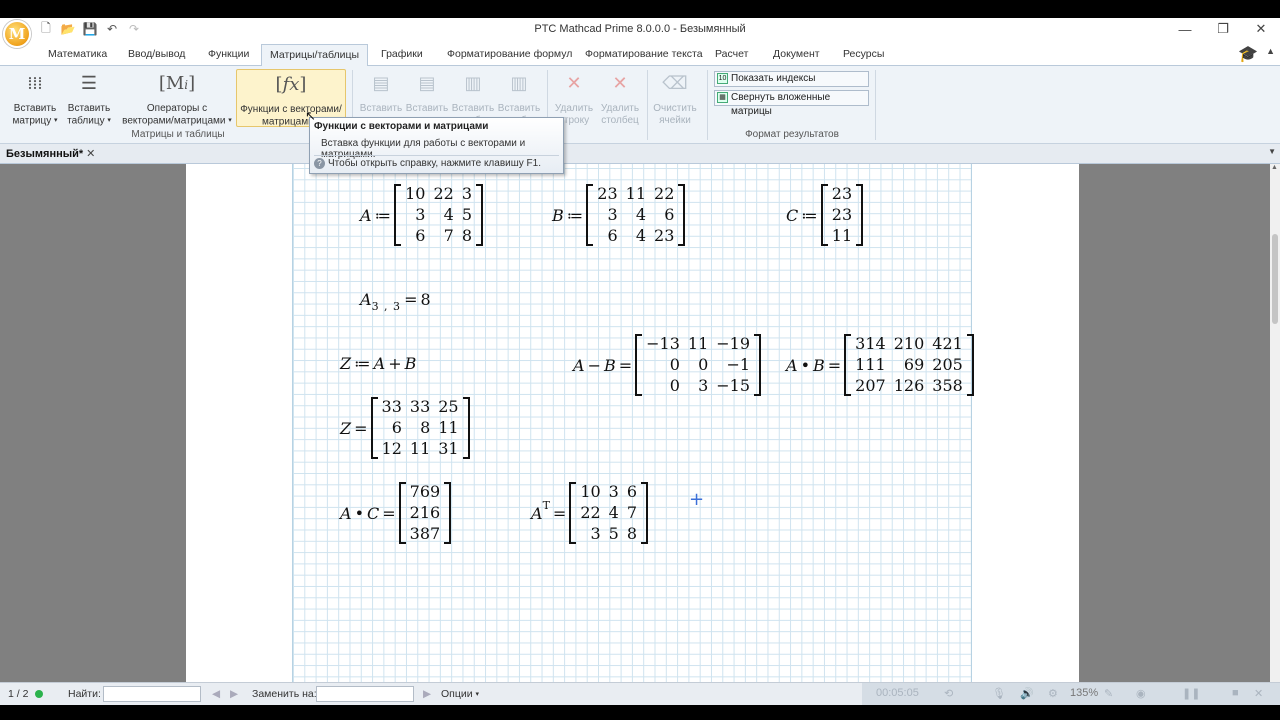 Image resolution: width=1280 pixels, height=720 pixels. Describe the element at coordinates (1027, 693) in the screenshot. I see `volume-icon: 🔊` at that location.